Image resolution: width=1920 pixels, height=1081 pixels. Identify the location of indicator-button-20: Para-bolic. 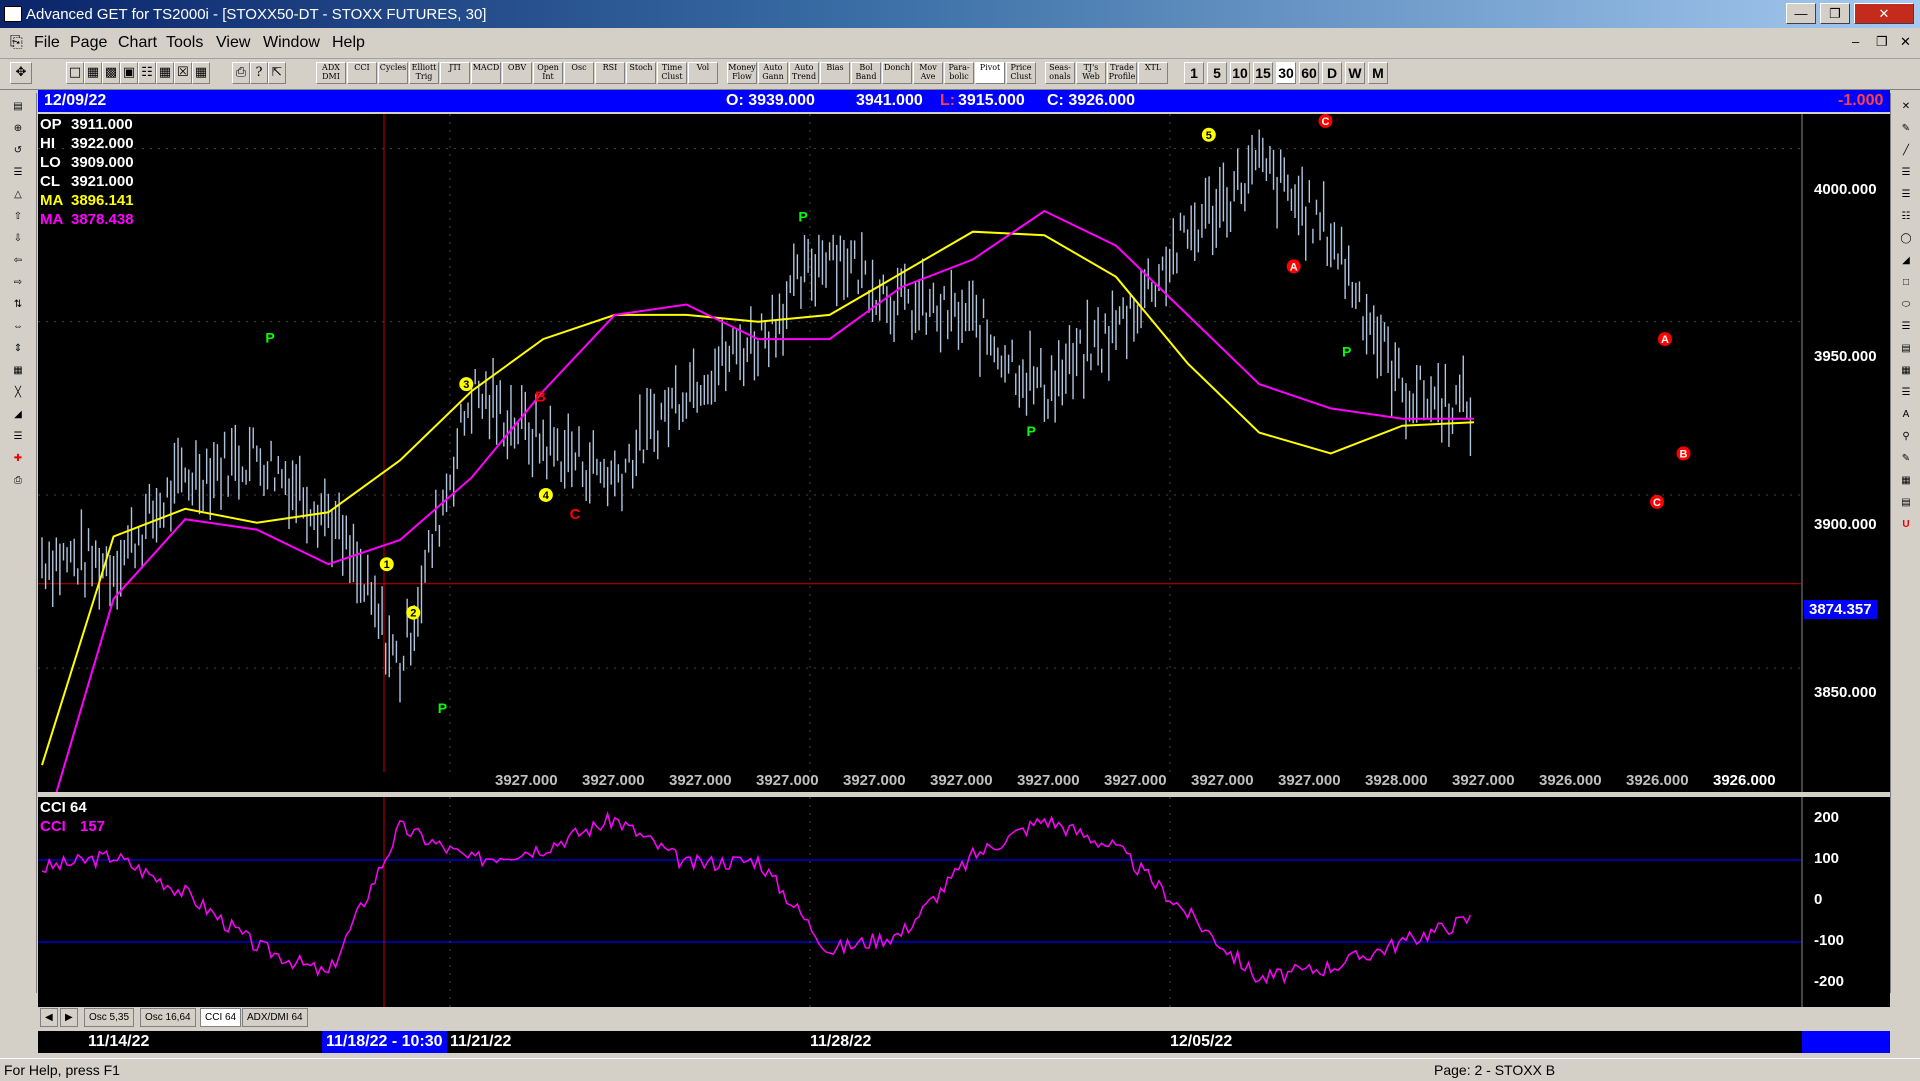
(959, 73).